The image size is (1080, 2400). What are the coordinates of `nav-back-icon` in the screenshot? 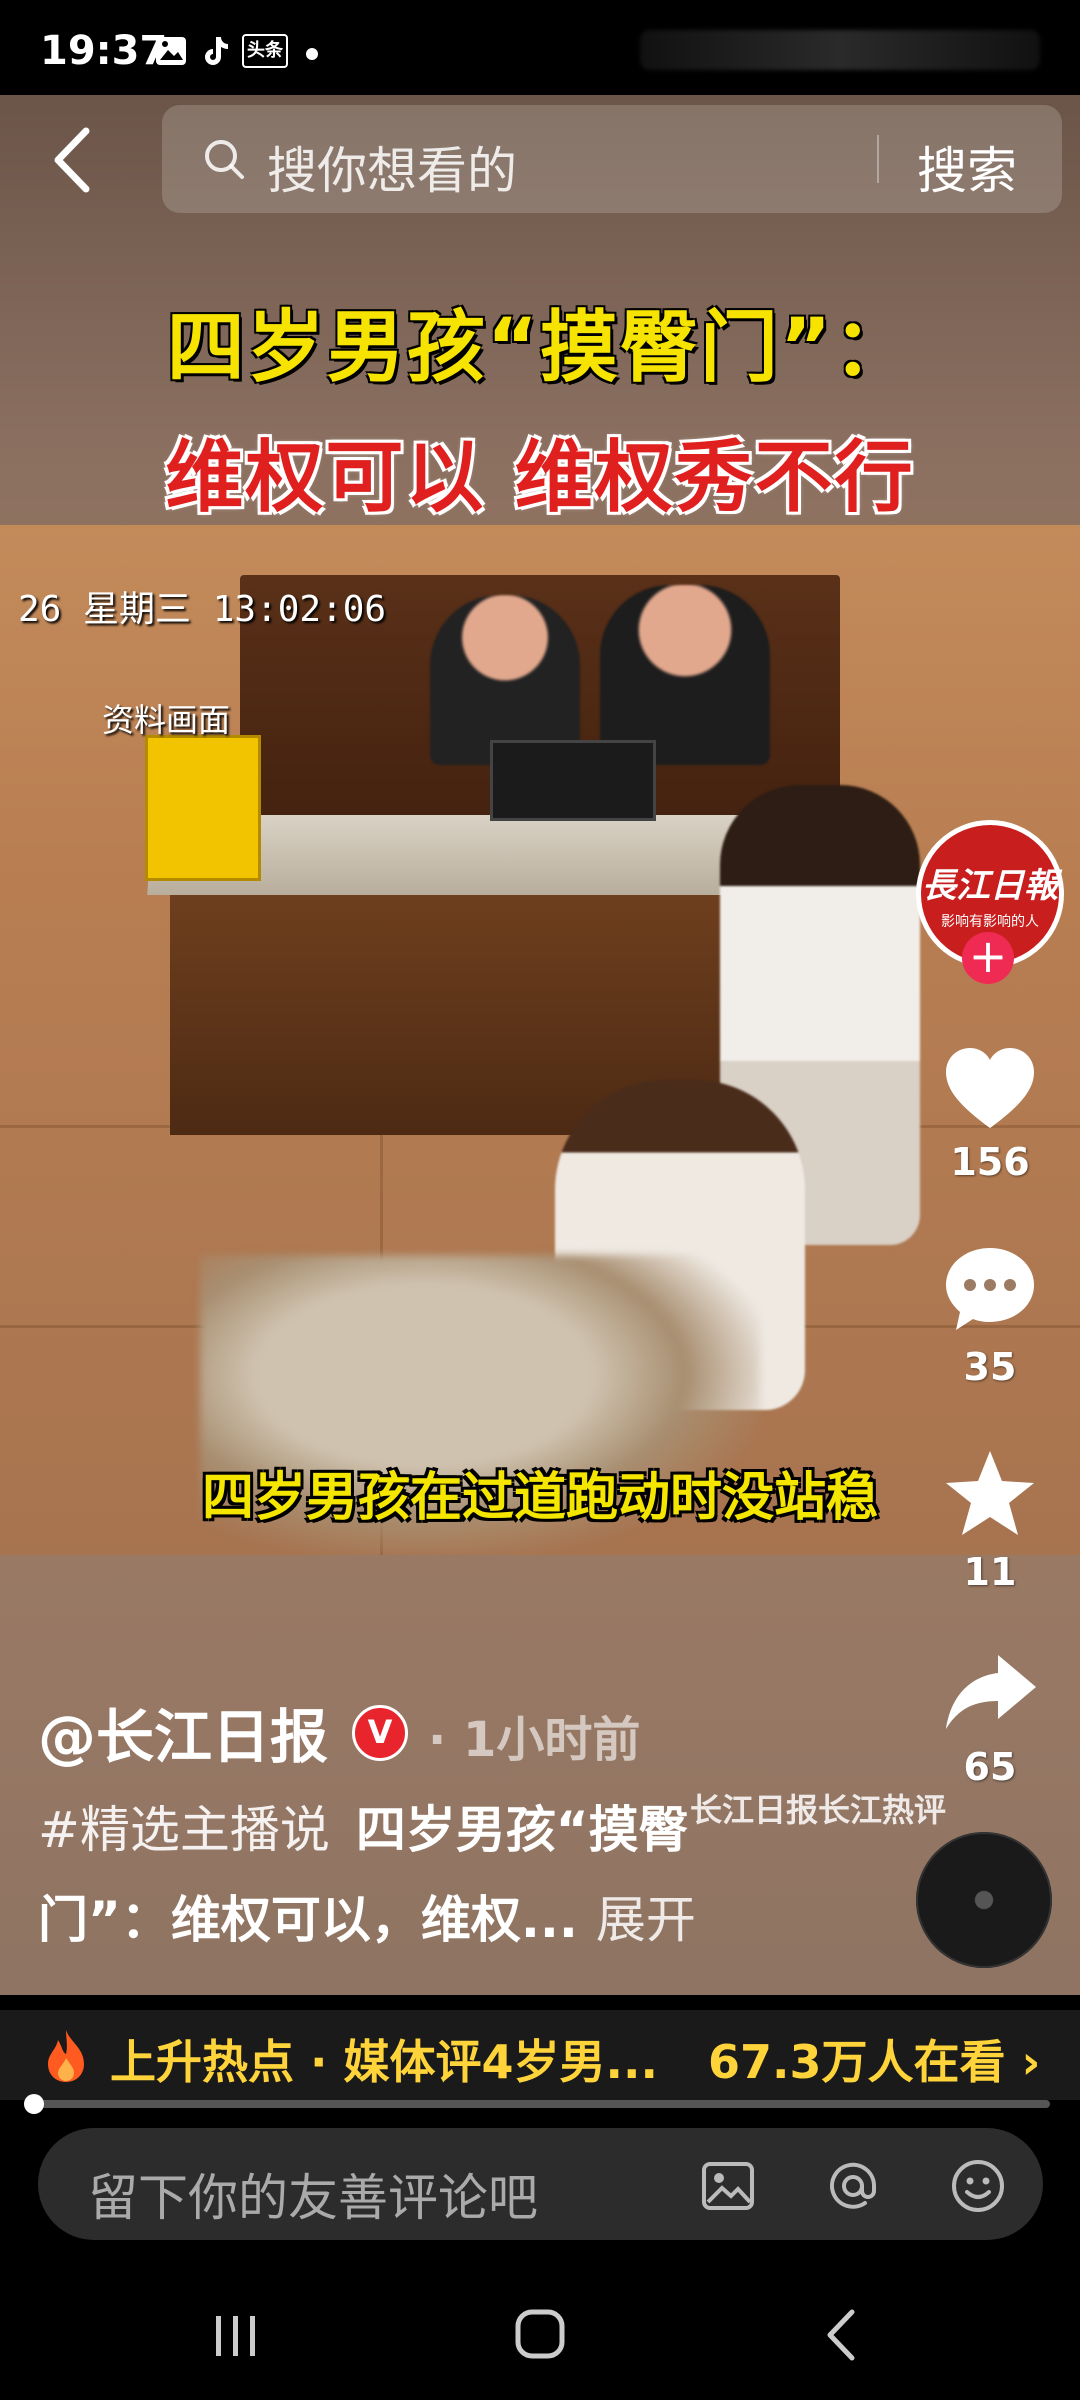 It's located at (842, 2335).